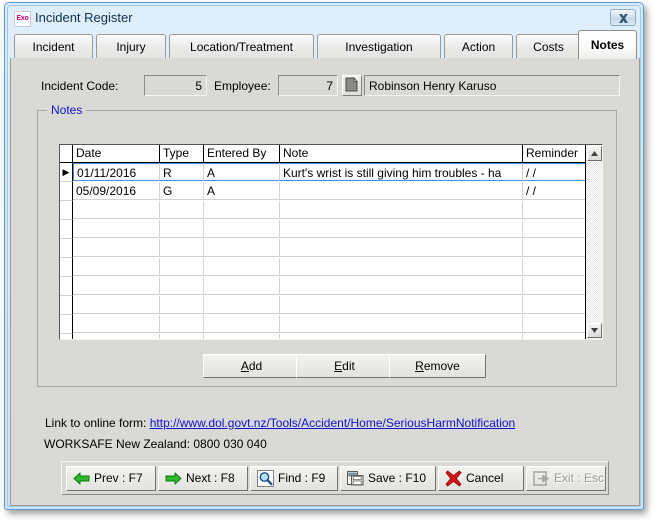  Describe the element at coordinates (401, 153) in the screenshot. I see `grid-header-note: Note` at that location.